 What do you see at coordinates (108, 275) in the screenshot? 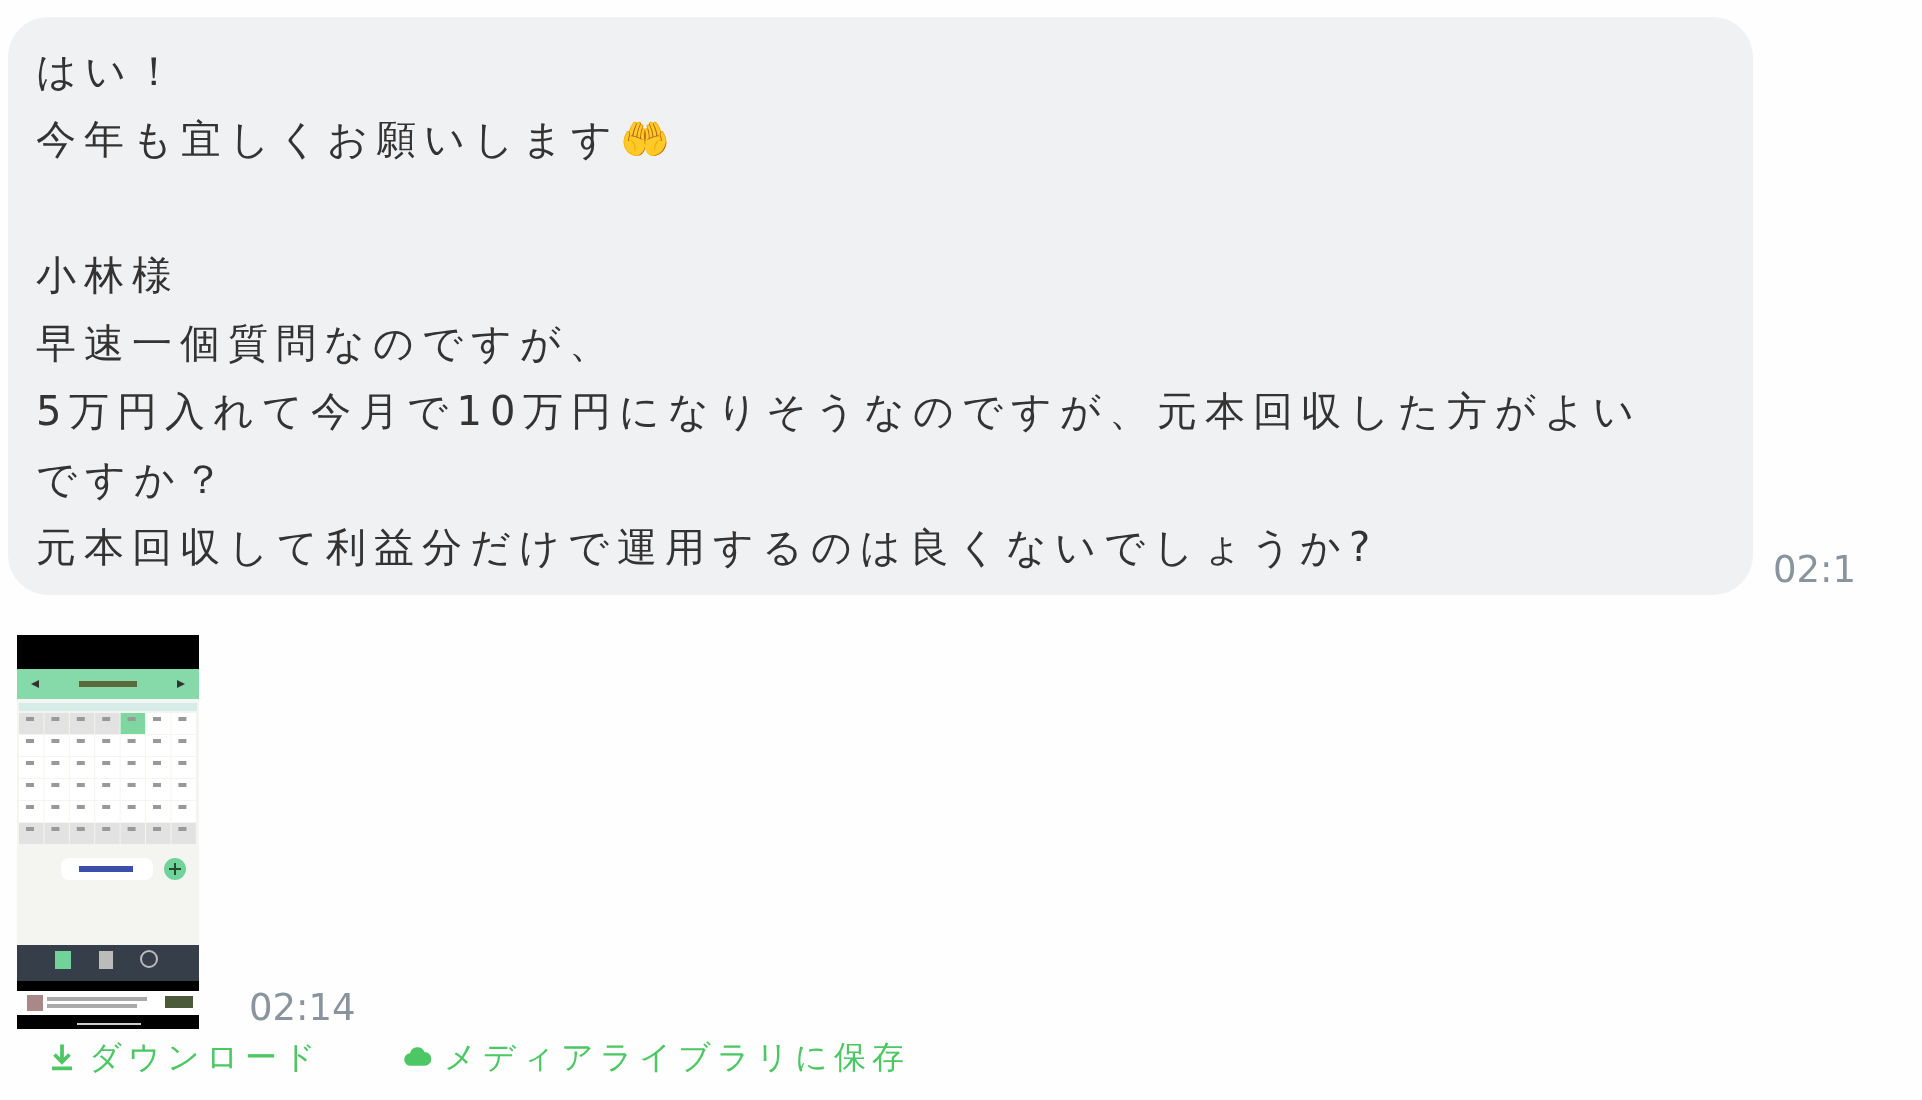
I see `message-text-line: 小林様` at bounding box center [108, 275].